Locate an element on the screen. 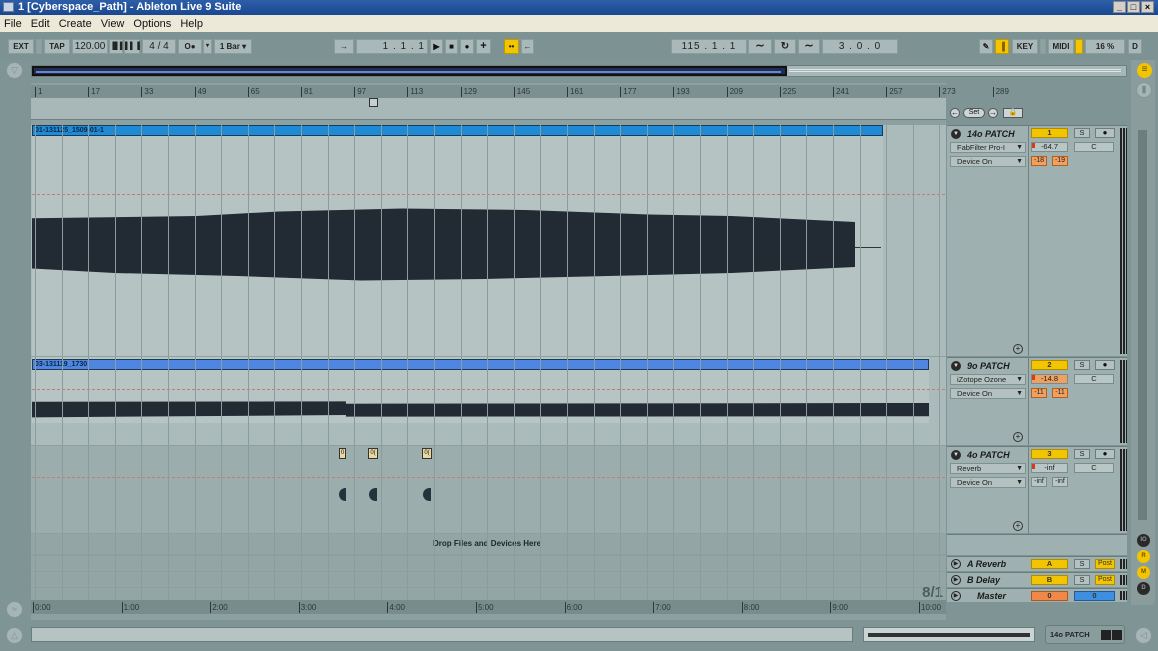  return-track-a: ▶ A Reverb A S Post is located at coordinates (1037, 563).